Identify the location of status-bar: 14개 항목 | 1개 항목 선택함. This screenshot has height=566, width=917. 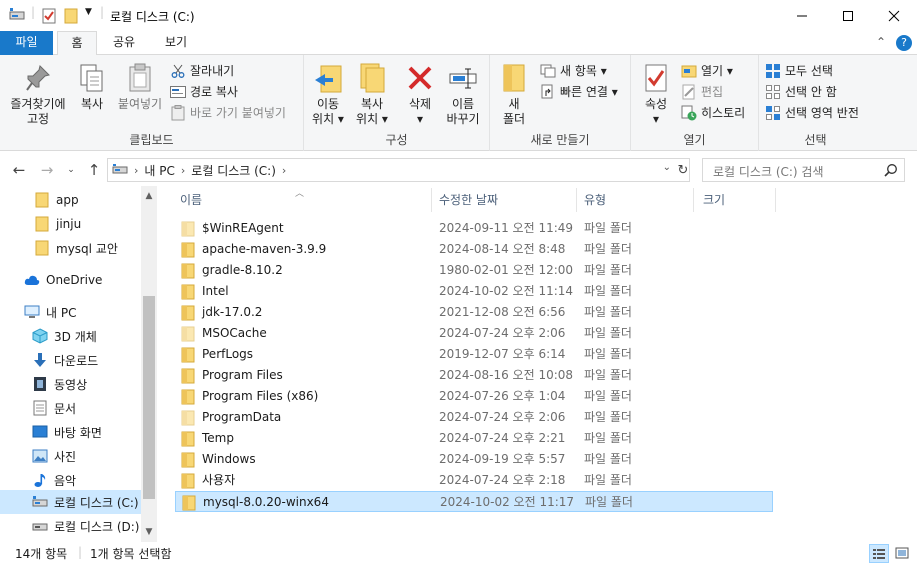
(458, 554).